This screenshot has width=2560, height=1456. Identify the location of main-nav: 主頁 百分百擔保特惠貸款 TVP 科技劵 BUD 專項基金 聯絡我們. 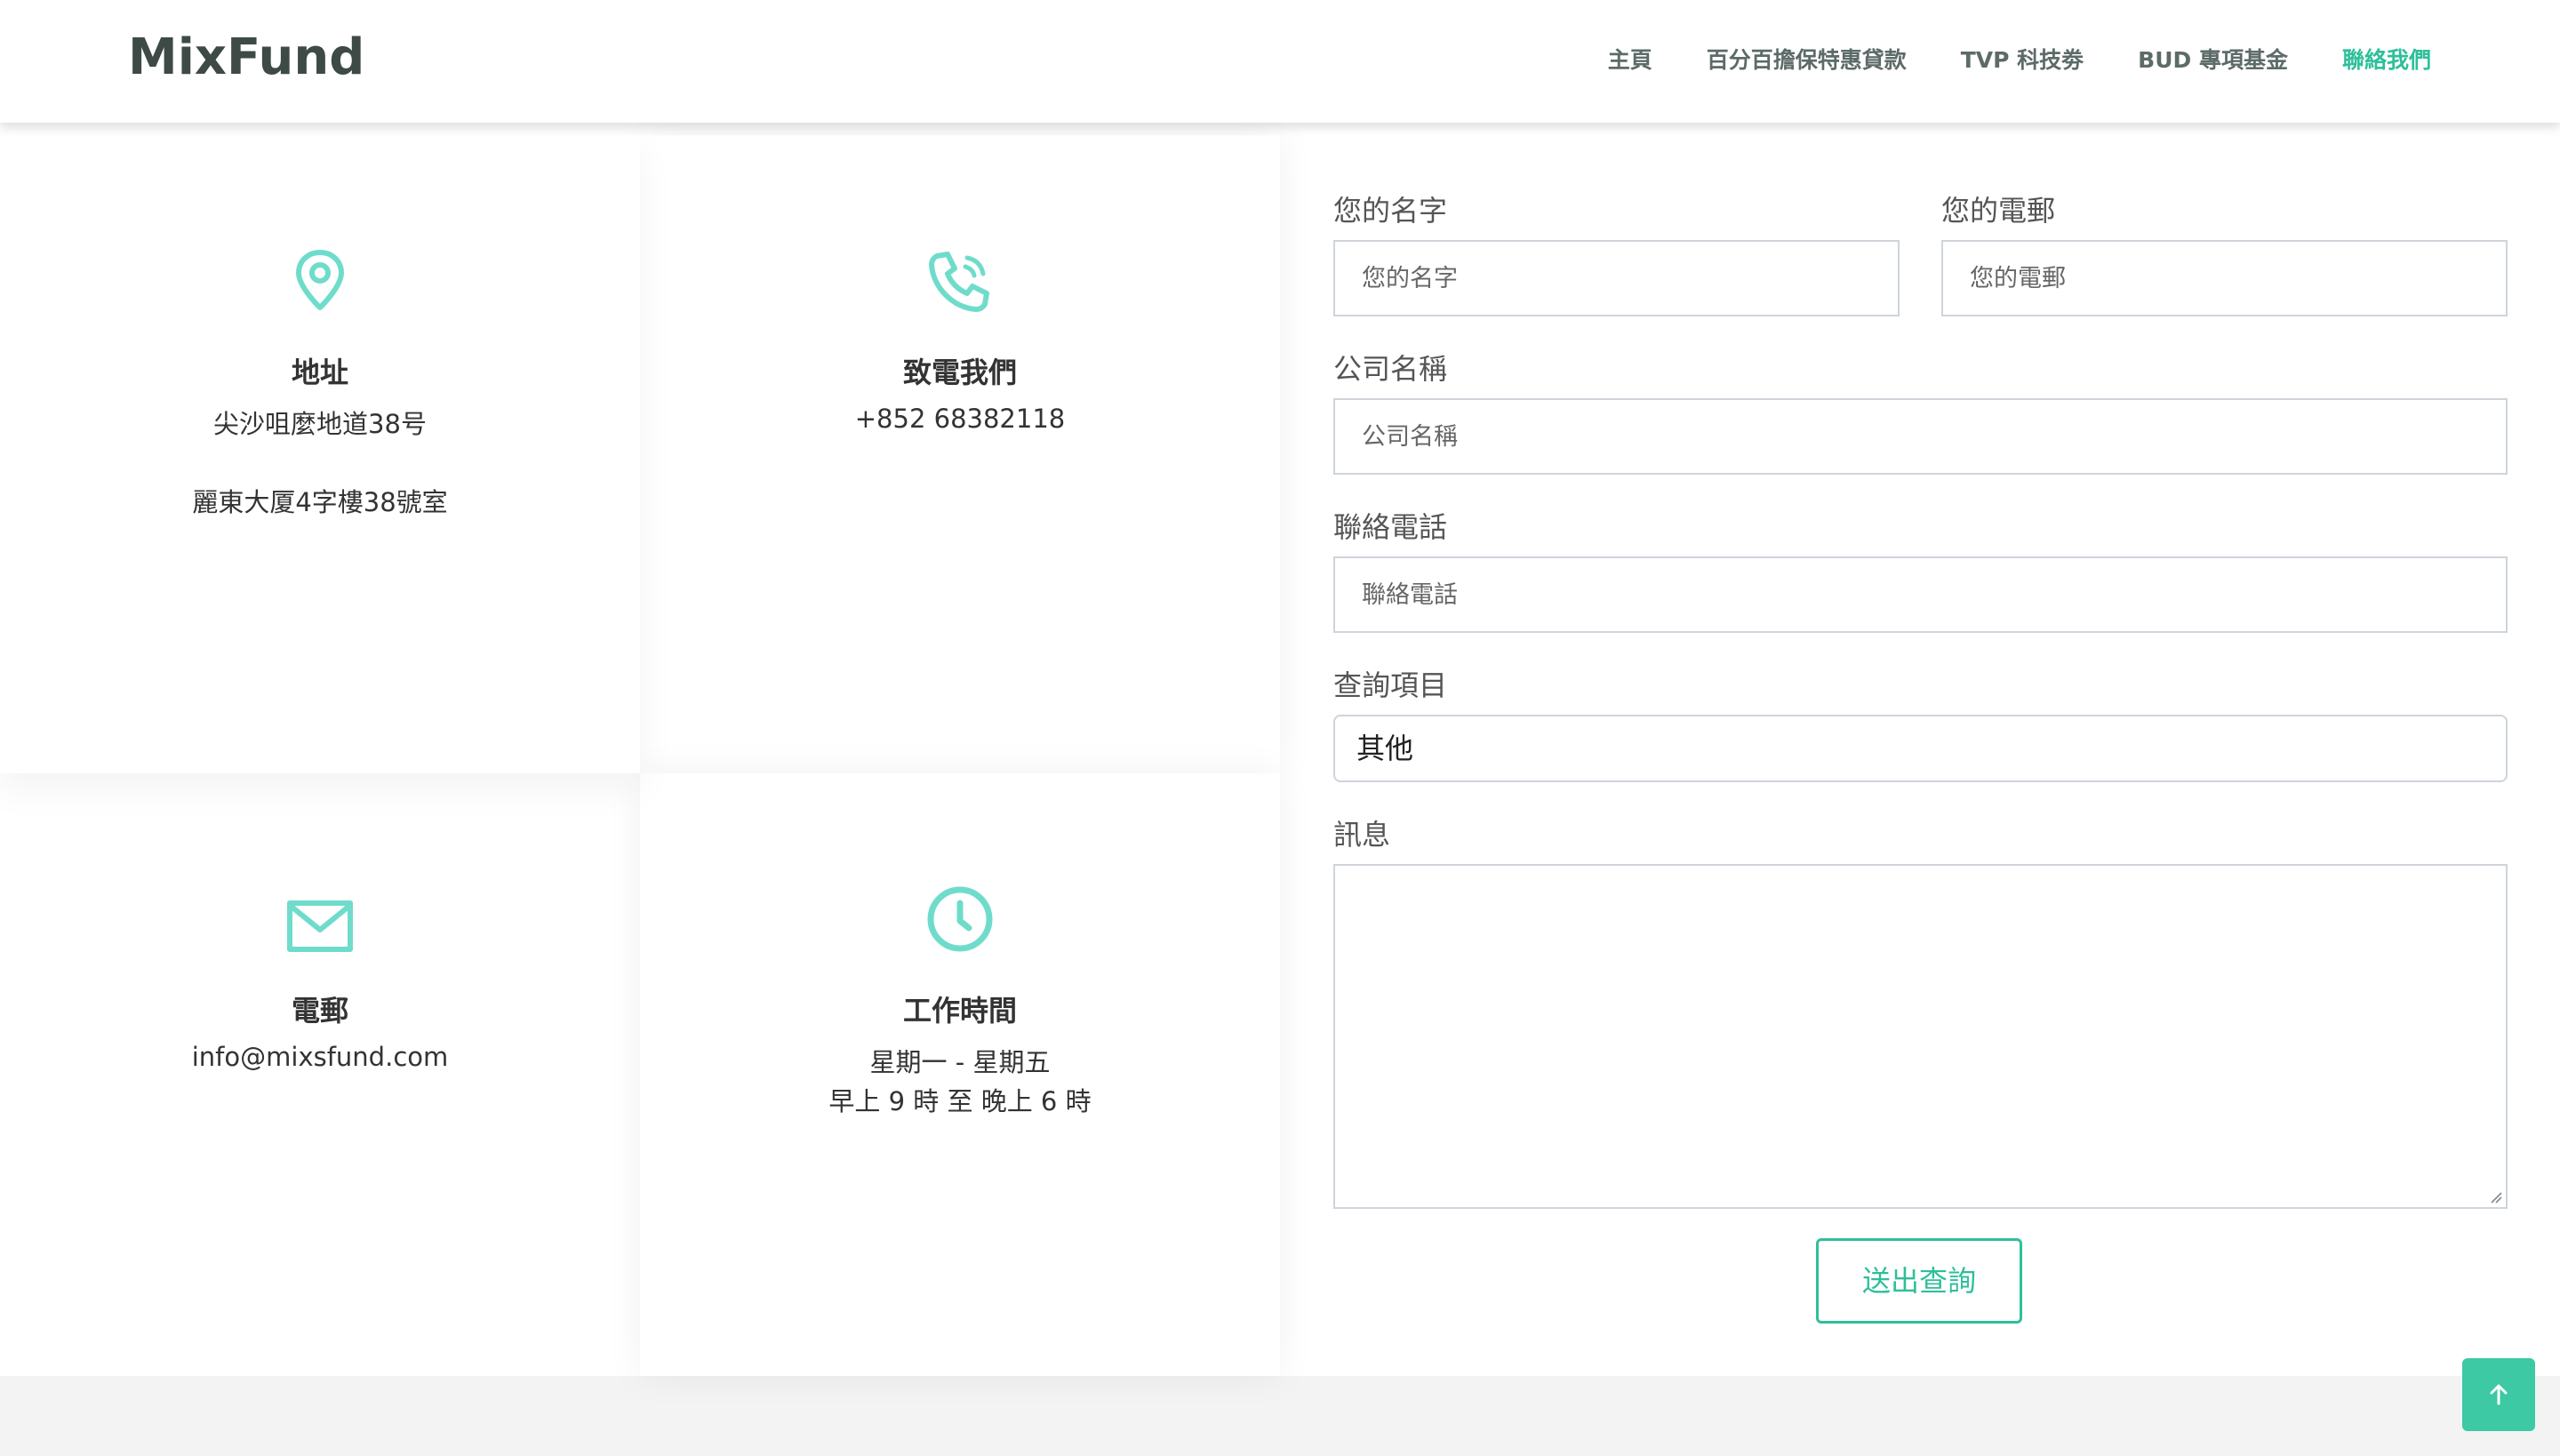
(1992, 60).